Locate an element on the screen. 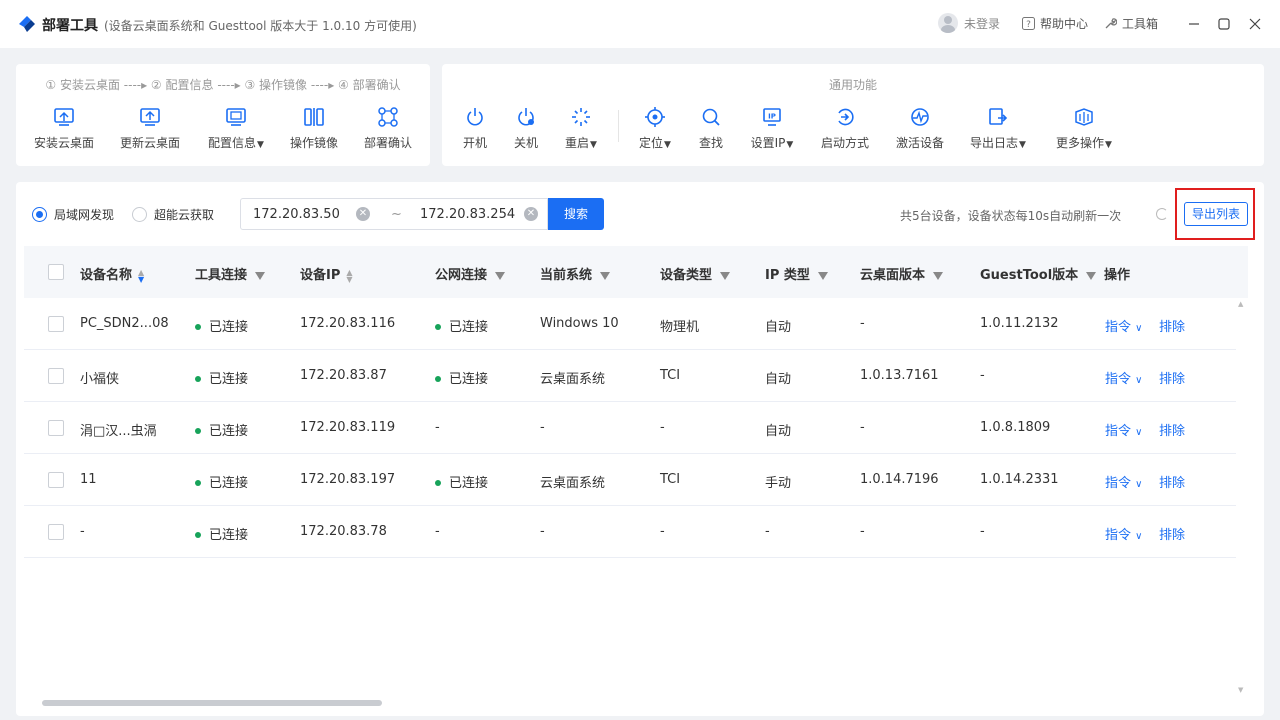 This screenshot has height=720, width=1280. radio-lan-discovery: 局域网发现 is located at coordinates (73, 214).